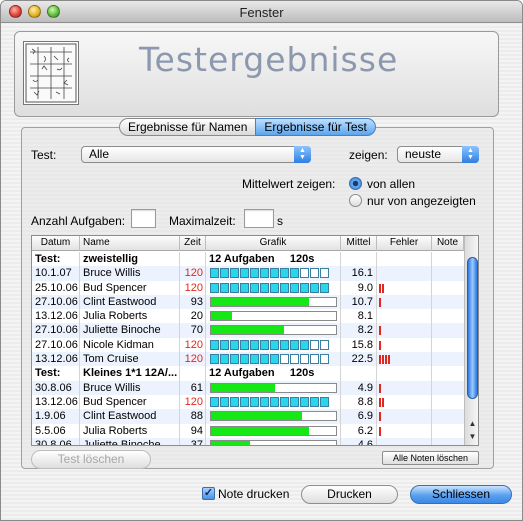 Image resolution: width=523 pixels, height=521 pixels. Describe the element at coordinates (404, 243) in the screenshot. I see `column-header-errors: Fehler` at that location.